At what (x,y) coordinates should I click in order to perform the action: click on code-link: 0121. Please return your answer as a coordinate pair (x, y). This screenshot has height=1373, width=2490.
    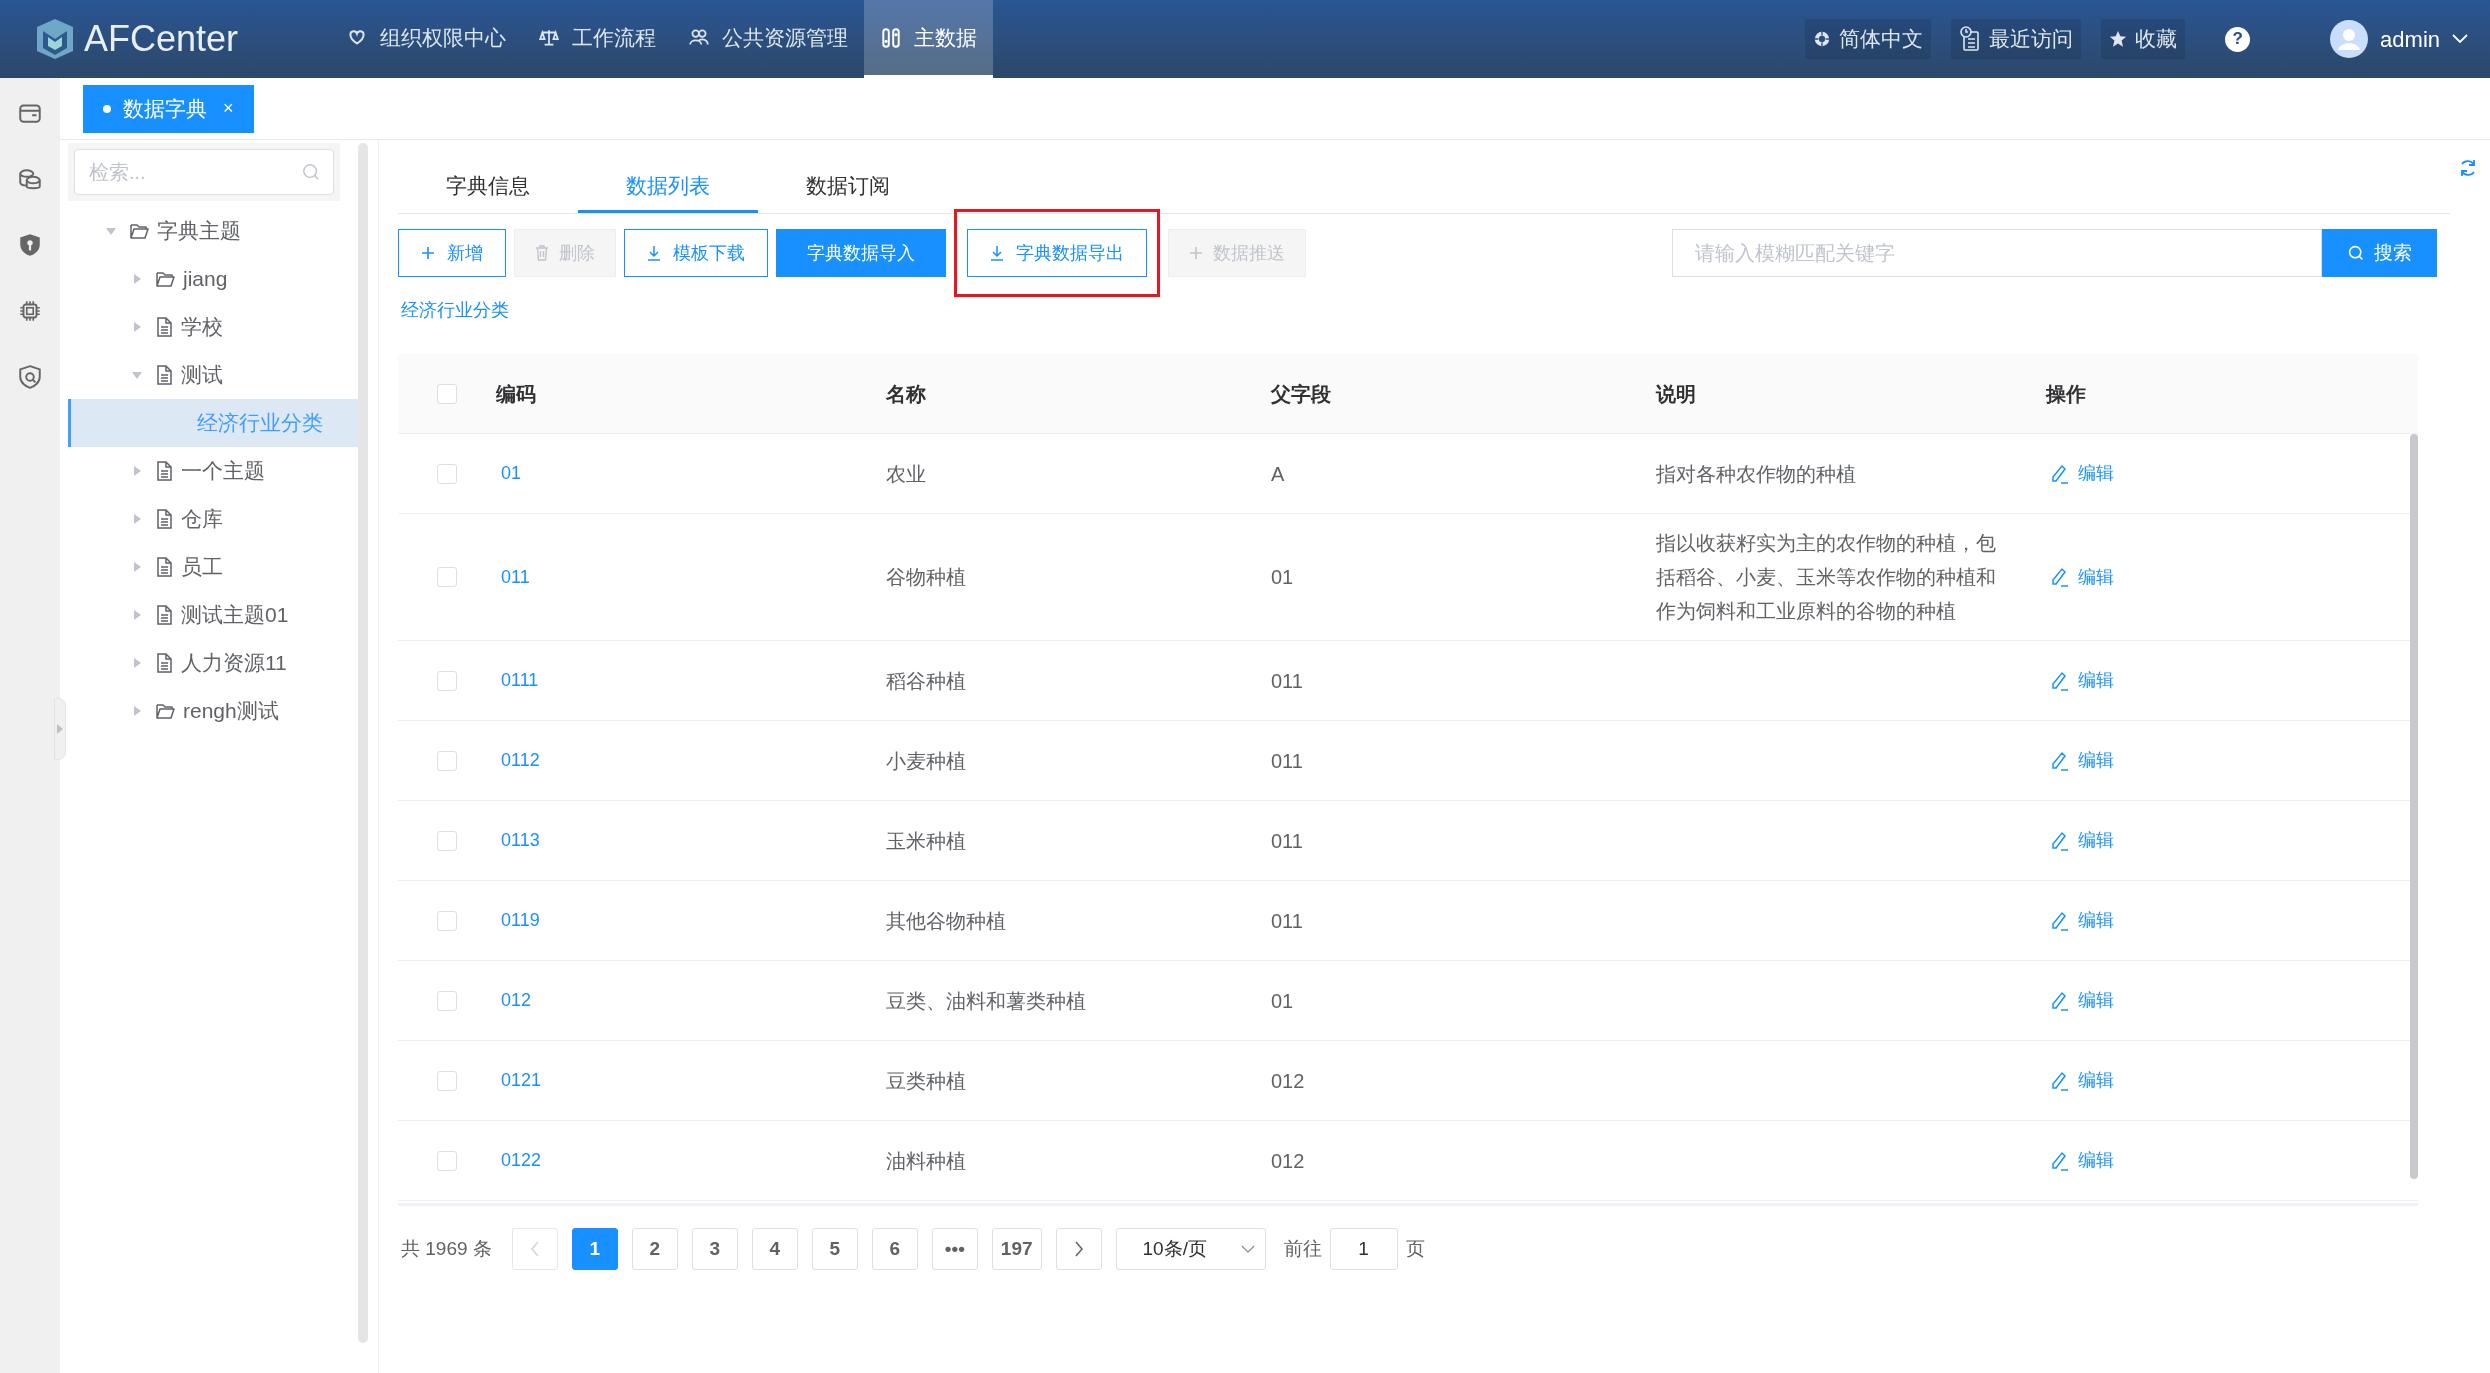
    Looking at the image, I should click on (521, 1080).